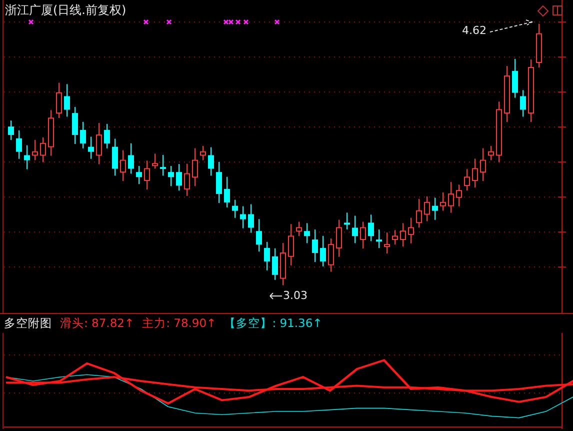  I want to click on arrow-icon, so click(276, 296).